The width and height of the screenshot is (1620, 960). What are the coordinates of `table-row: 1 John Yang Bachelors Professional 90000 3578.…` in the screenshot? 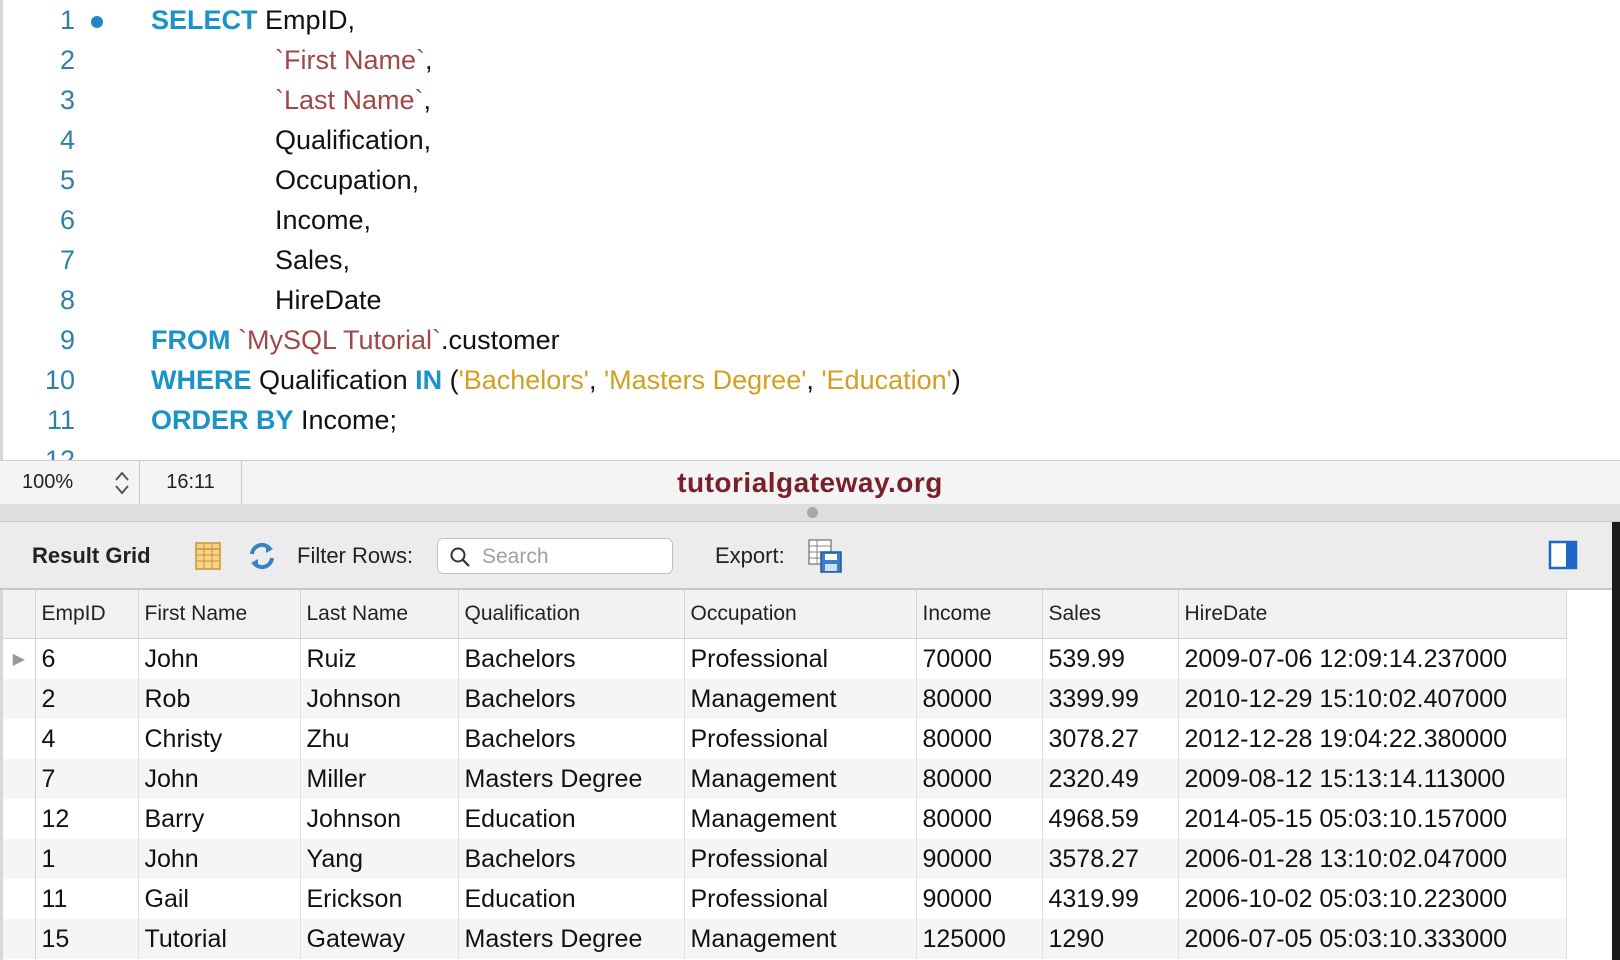 It's located at (785, 859).